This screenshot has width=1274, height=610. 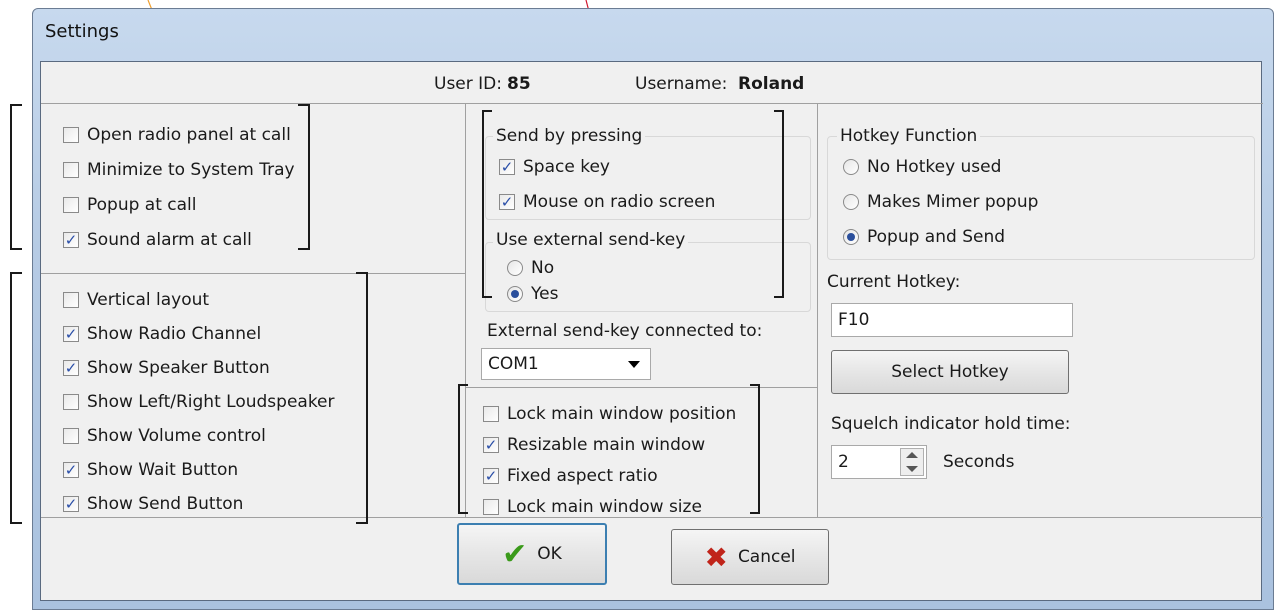 I want to click on checkbox-vertical-layout: Vertical layout, so click(x=136, y=300).